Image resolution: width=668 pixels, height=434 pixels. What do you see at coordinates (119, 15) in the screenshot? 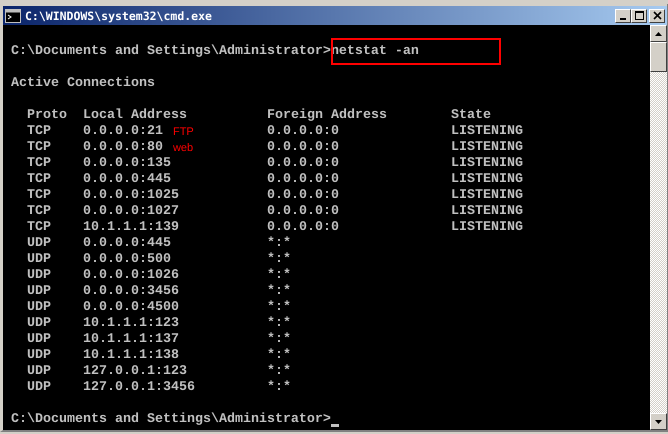
I see `window-title: C:\WINDOWS\system32\cmd.exe` at bounding box center [119, 15].